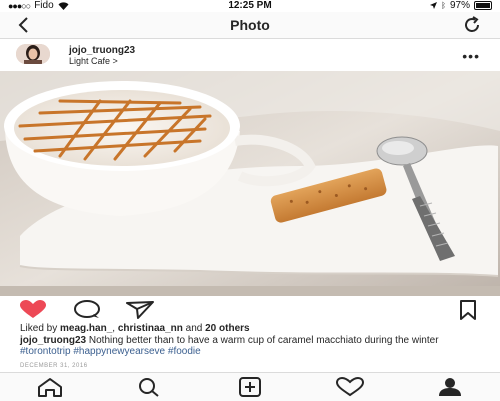 Image resolution: width=500 pixels, height=401 pixels. Describe the element at coordinates (93, 61) in the screenshot. I see `post-location: Light Cafe >` at that location.